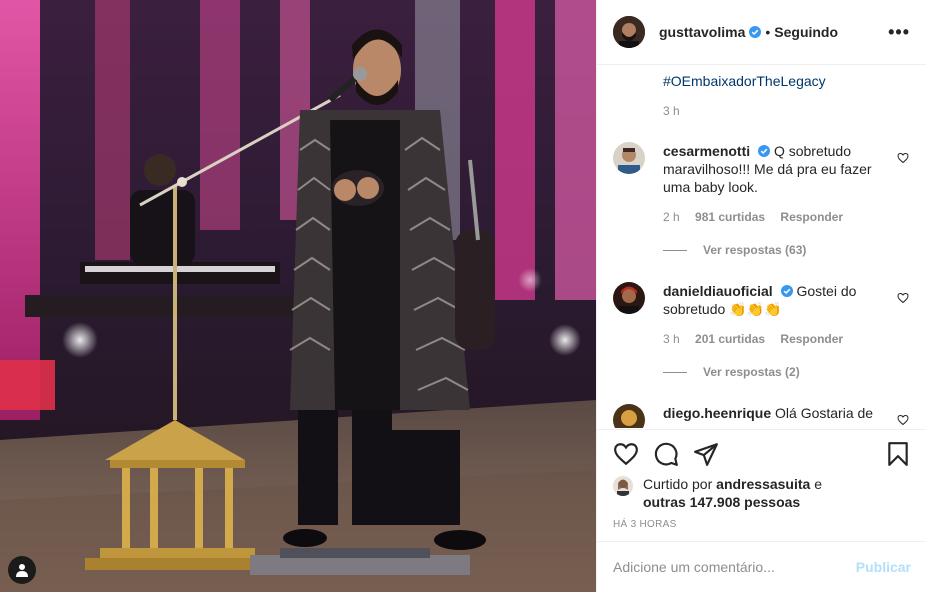  Describe the element at coordinates (899, 32) in the screenshot. I see `more-icon: •••` at that location.